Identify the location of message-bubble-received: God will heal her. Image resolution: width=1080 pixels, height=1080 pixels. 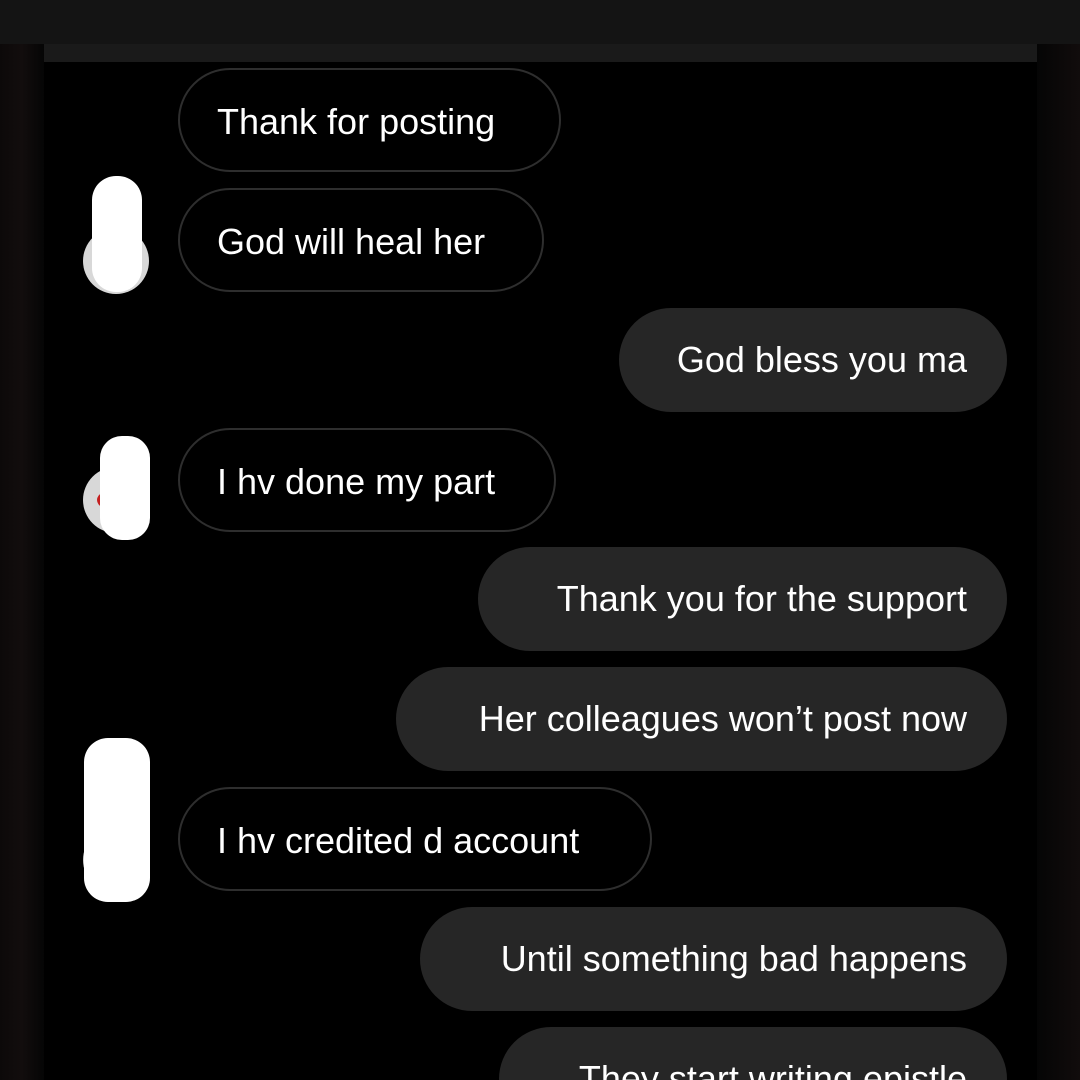
(361, 240).